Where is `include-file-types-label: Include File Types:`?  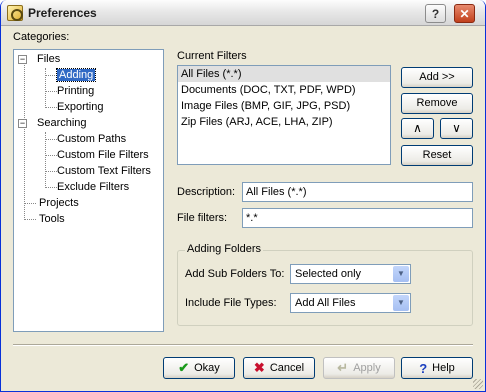
include-file-types-label: Include File Types: is located at coordinates (231, 303).